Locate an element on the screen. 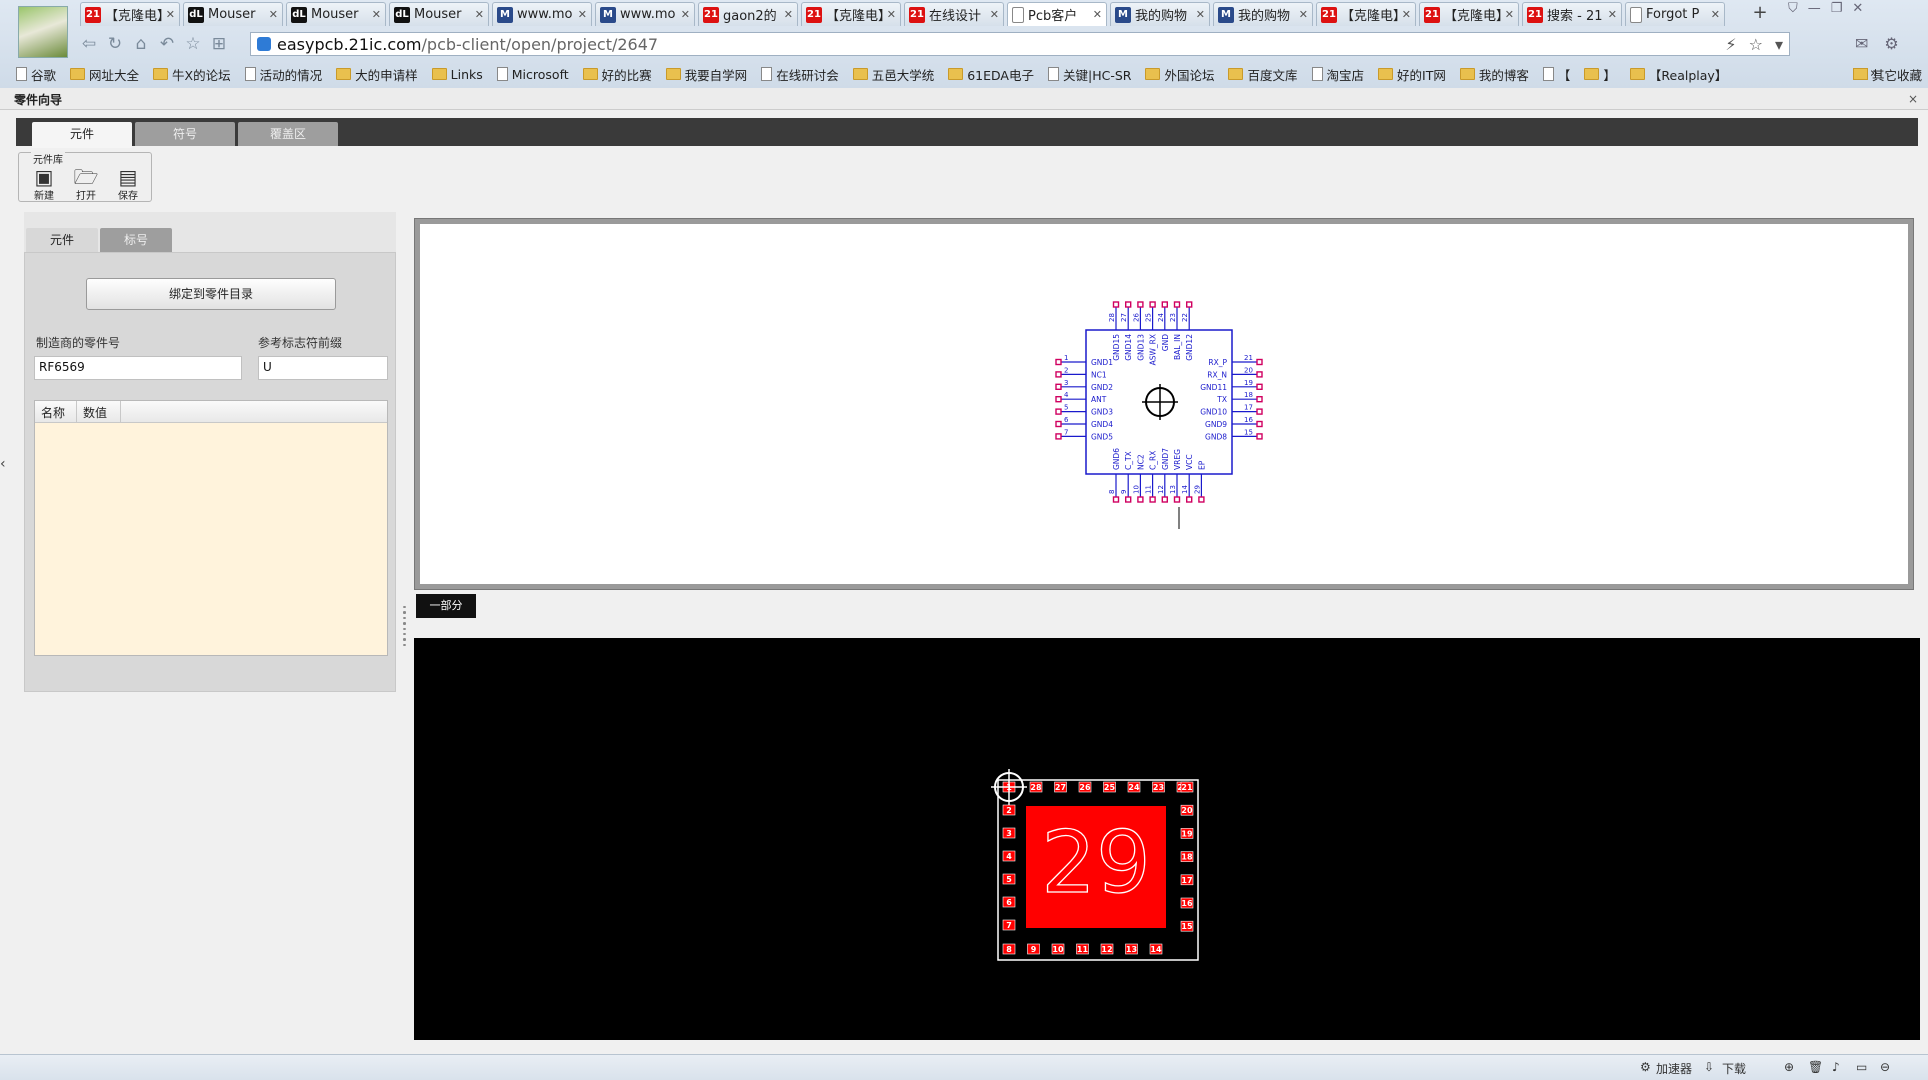 The height and width of the screenshot is (1080, 1928). bookmark-item: 在线研讨会 is located at coordinates (800, 74).